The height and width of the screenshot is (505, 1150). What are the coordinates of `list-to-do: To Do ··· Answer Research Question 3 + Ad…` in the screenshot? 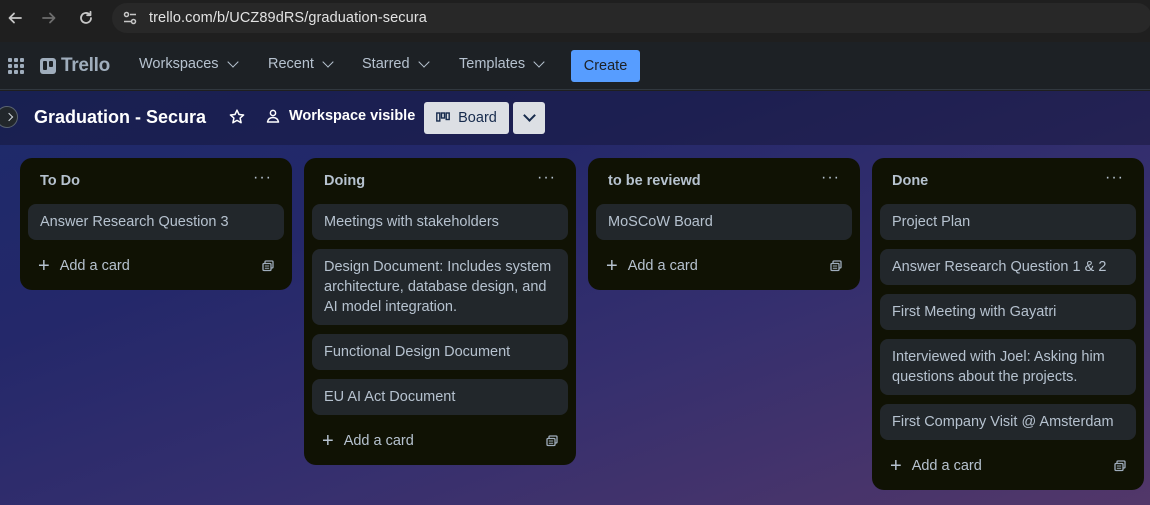 It's located at (156, 224).